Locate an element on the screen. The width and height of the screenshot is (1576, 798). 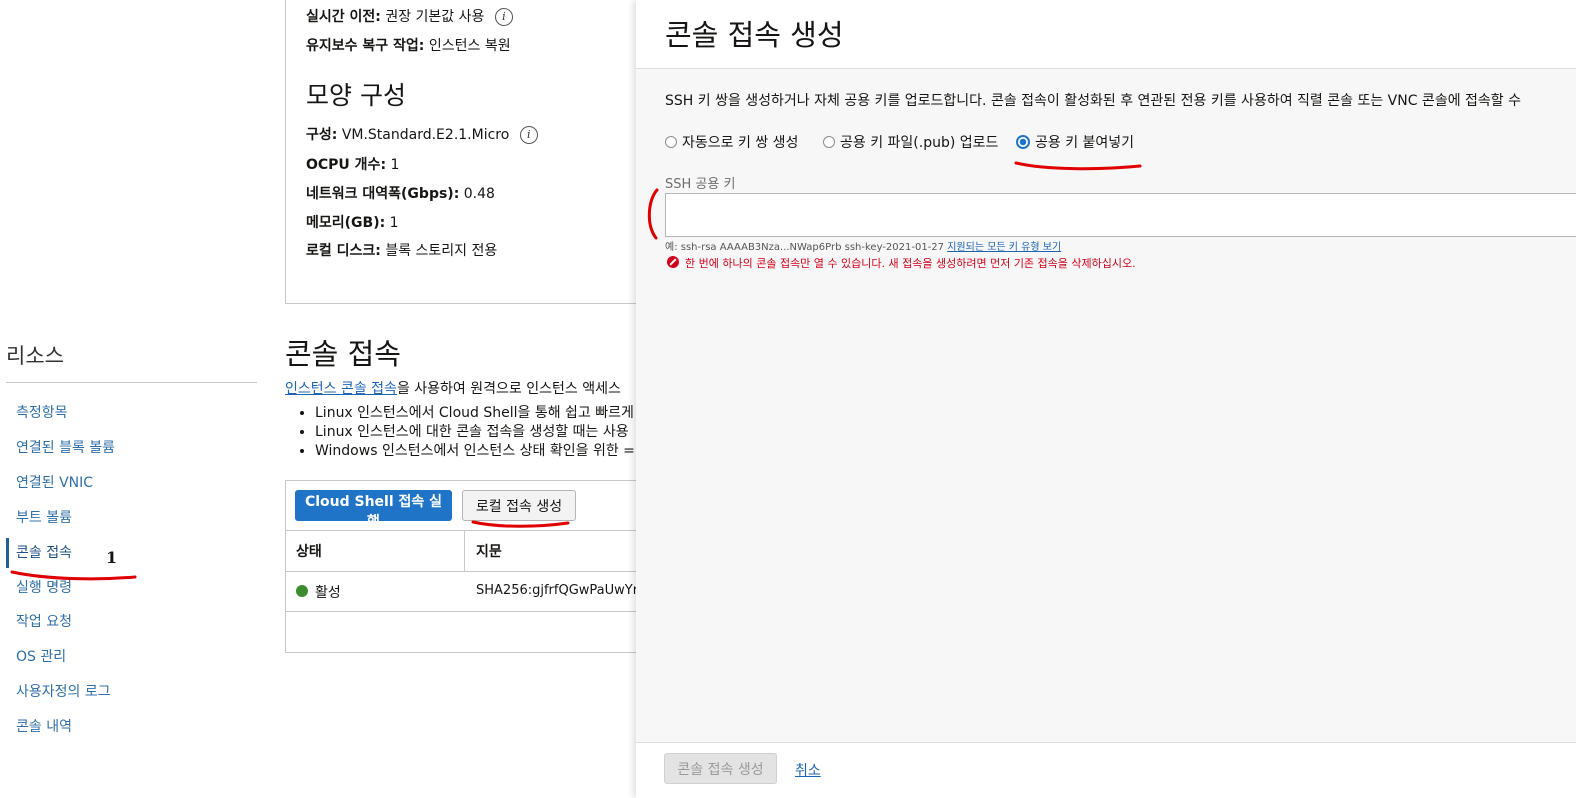
radio-label: 공용 키 붙여넣기 is located at coordinates (1085, 143).